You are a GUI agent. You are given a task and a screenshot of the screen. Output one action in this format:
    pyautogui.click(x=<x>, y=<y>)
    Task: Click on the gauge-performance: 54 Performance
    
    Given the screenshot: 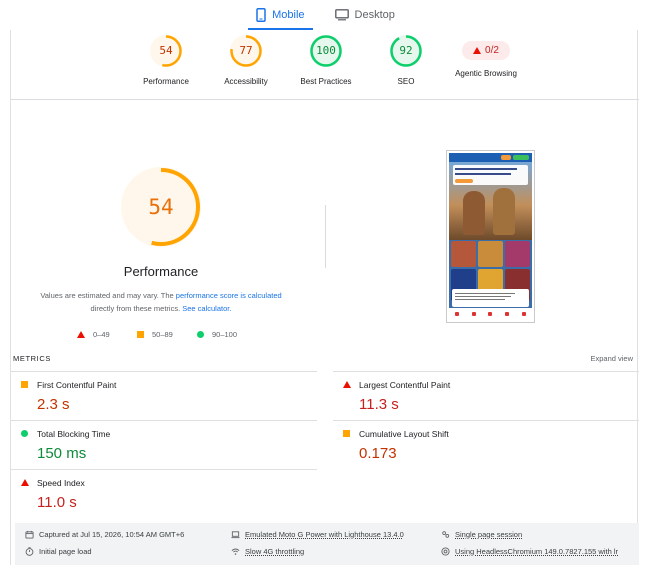 What is the action you would take?
    pyautogui.click(x=166, y=60)
    